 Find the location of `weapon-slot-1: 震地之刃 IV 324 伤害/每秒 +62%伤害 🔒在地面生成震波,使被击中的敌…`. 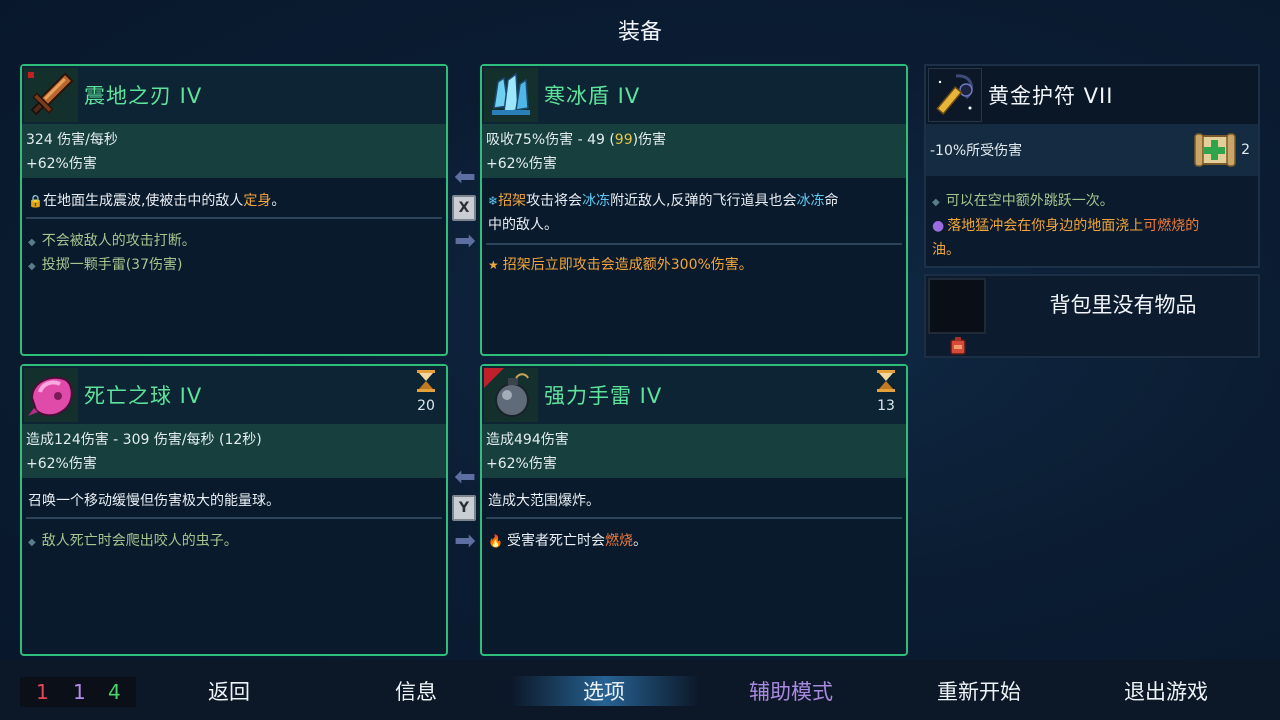

weapon-slot-1: 震地之刃 IV 324 伤害/每秒 +62%伤害 🔒在地面生成震波,使被击中的敌… is located at coordinates (234, 210).